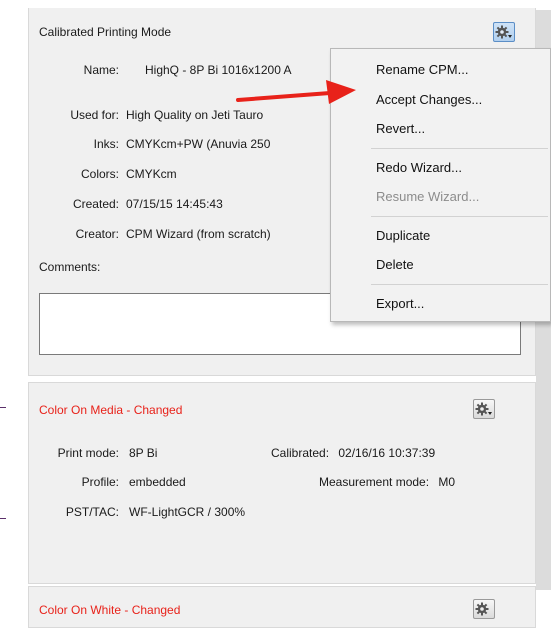  I want to click on measurement-mode-value: M0, so click(447, 482).